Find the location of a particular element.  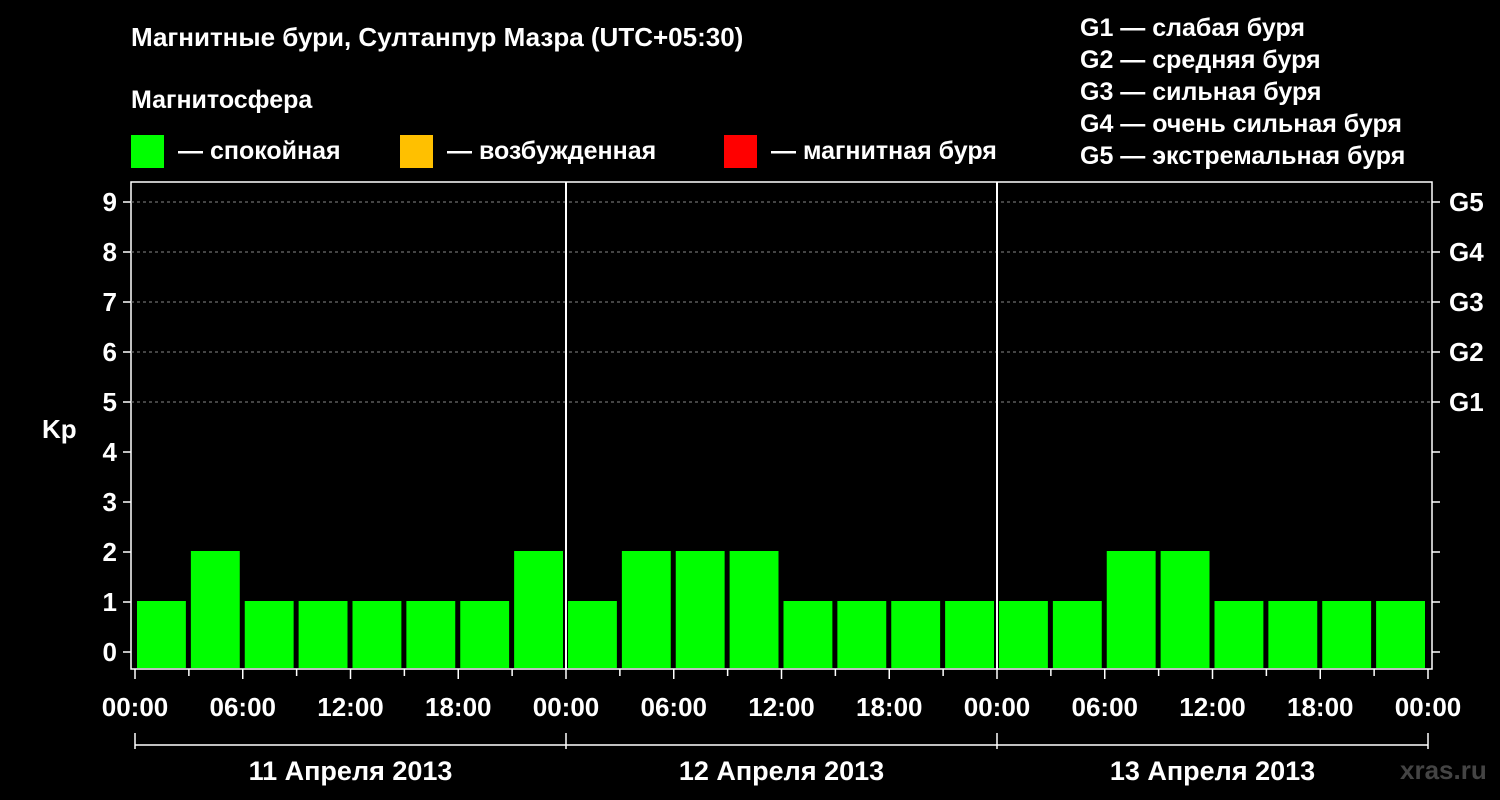

watermark: xras.ru is located at coordinates (1443, 770).